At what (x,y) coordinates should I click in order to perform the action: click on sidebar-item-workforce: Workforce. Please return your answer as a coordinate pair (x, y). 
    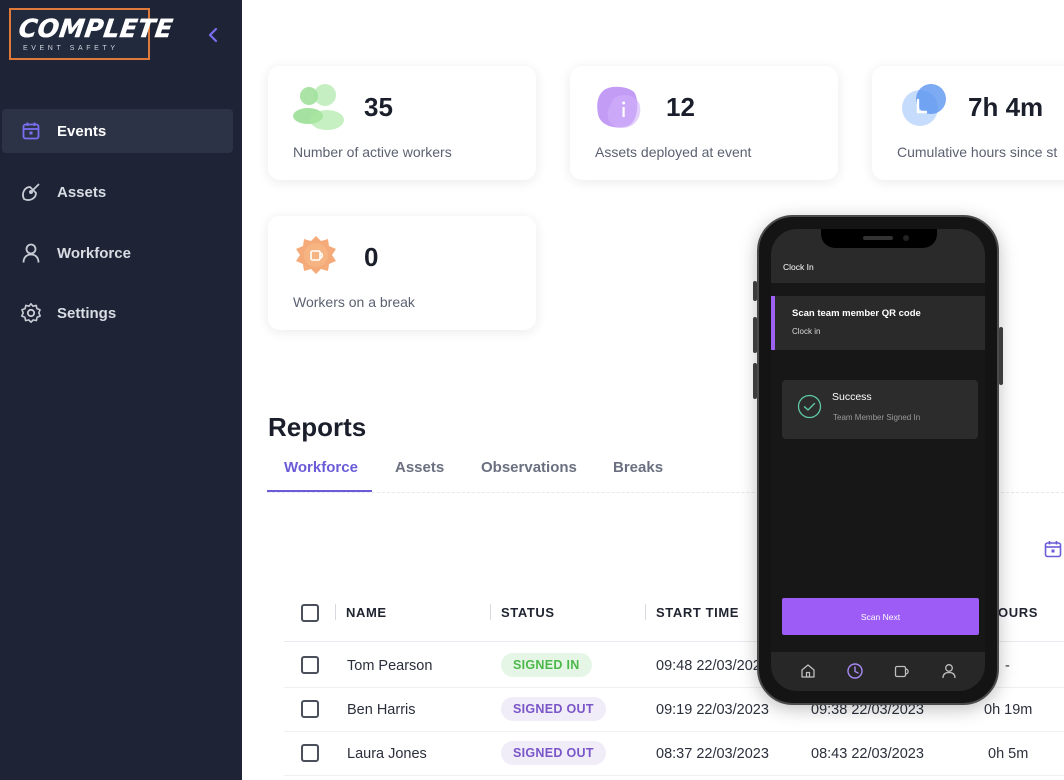
    Looking at the image, I should click on (117, 253).